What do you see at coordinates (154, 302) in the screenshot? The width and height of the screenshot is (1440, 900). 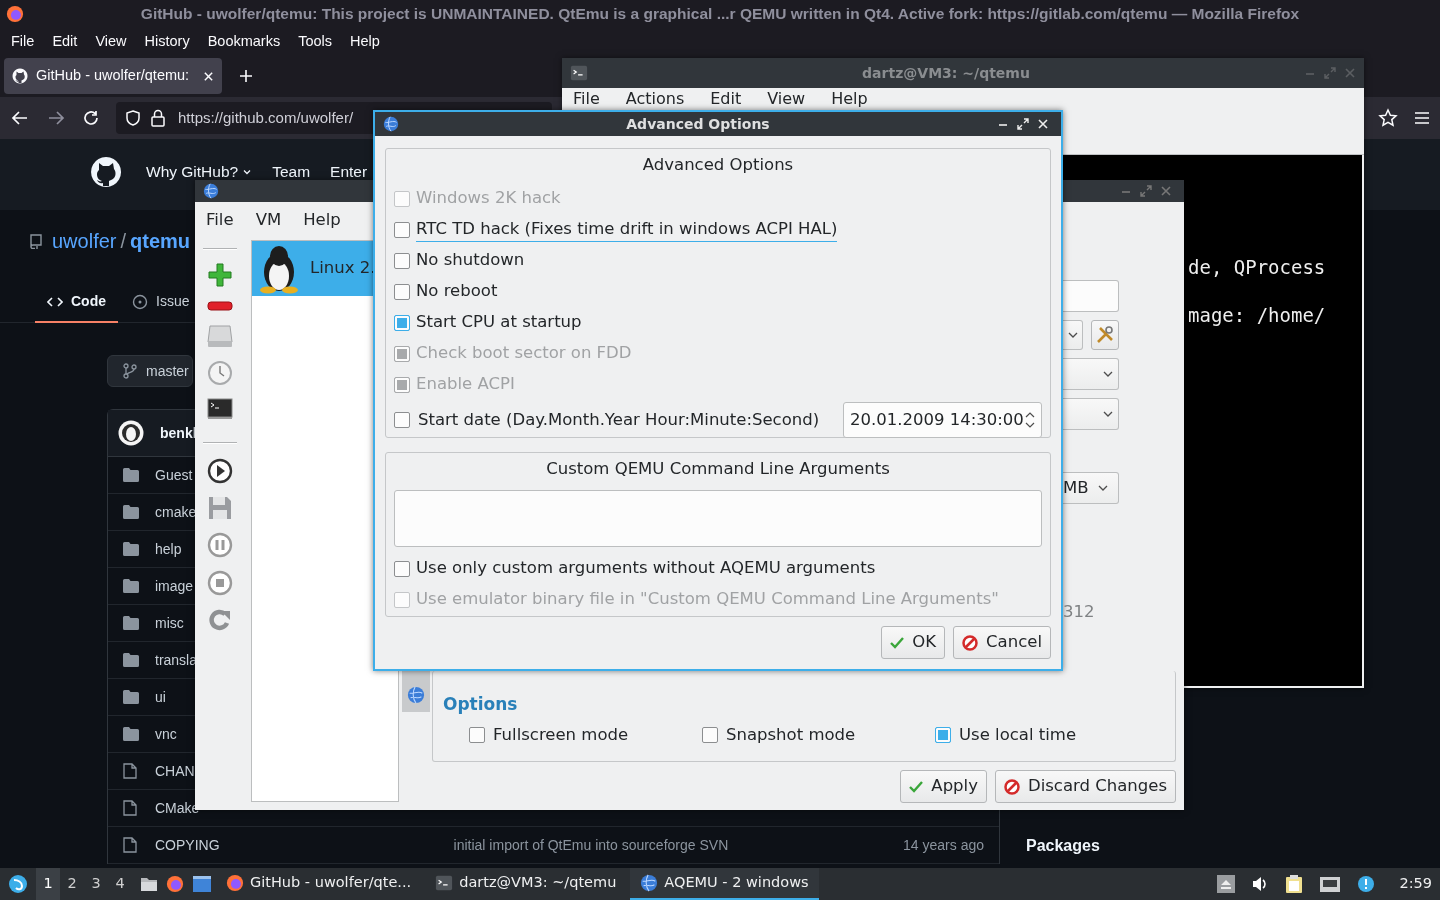 I see `repo-tab: Issue` at bounding box center [154, 302].